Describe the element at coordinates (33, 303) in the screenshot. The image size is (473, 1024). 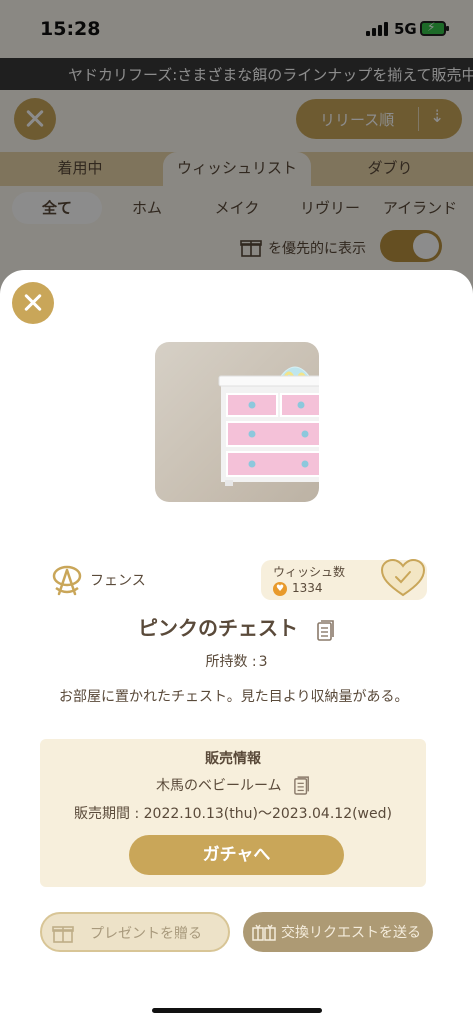
I see `close-icon` at that location.